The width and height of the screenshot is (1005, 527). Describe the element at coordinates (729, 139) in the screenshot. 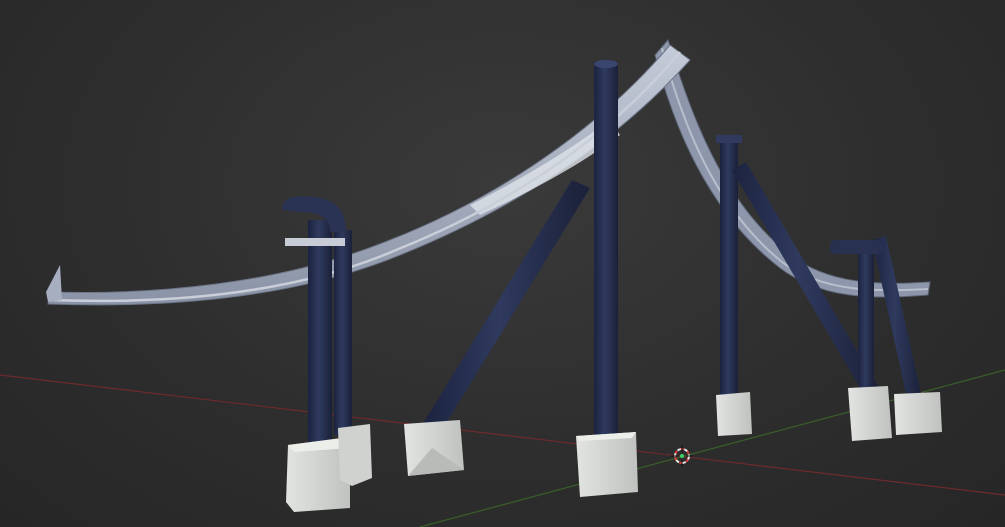

I see `pillar-cap` at that location.